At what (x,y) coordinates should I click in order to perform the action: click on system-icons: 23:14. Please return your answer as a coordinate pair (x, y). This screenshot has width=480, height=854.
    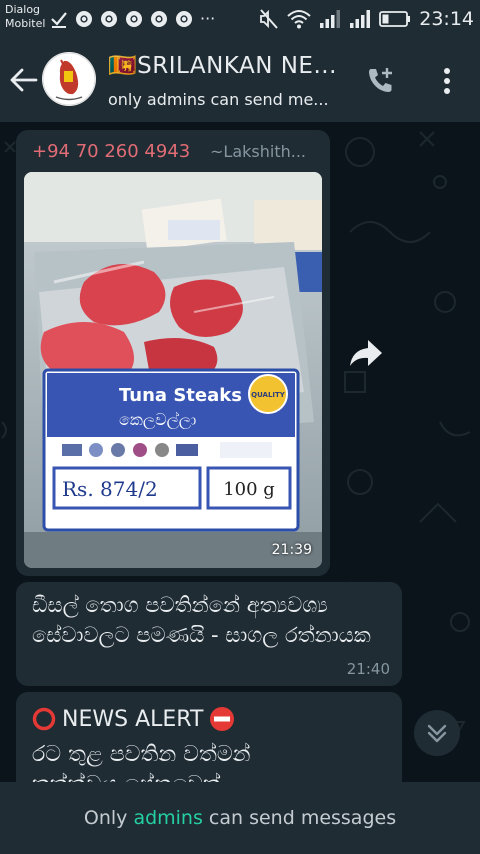
    Looking at the image, I should click on (366, 19).